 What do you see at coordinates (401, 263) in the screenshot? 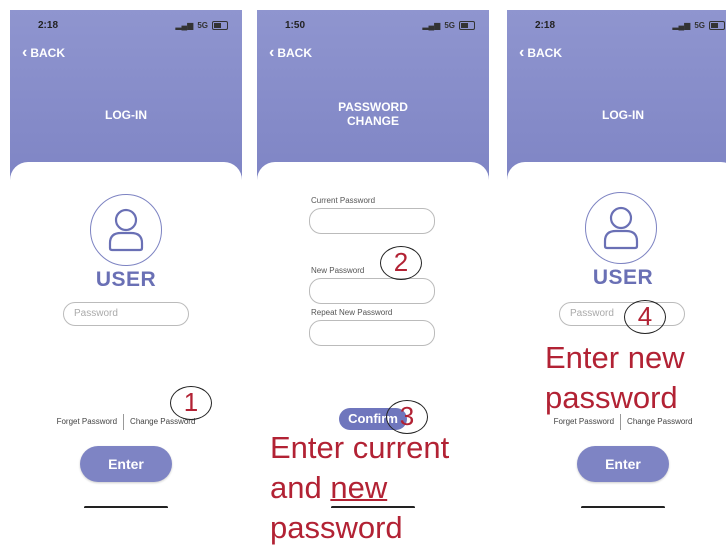
I see `step-marker-2: 2` at bounding box center [401, 263].